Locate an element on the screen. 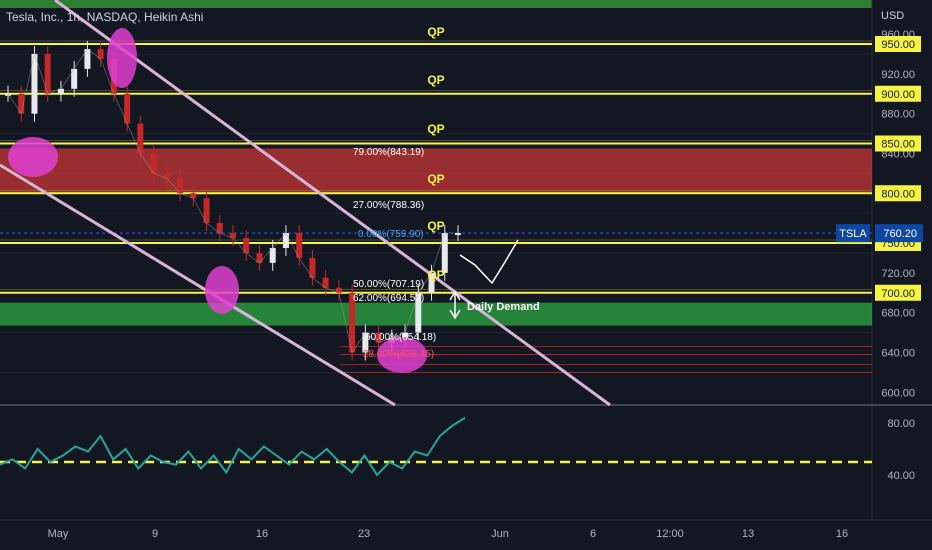 This screenshot has width=932, height=550. level-price-label: 850.00 is located at coordinates (898, 145).